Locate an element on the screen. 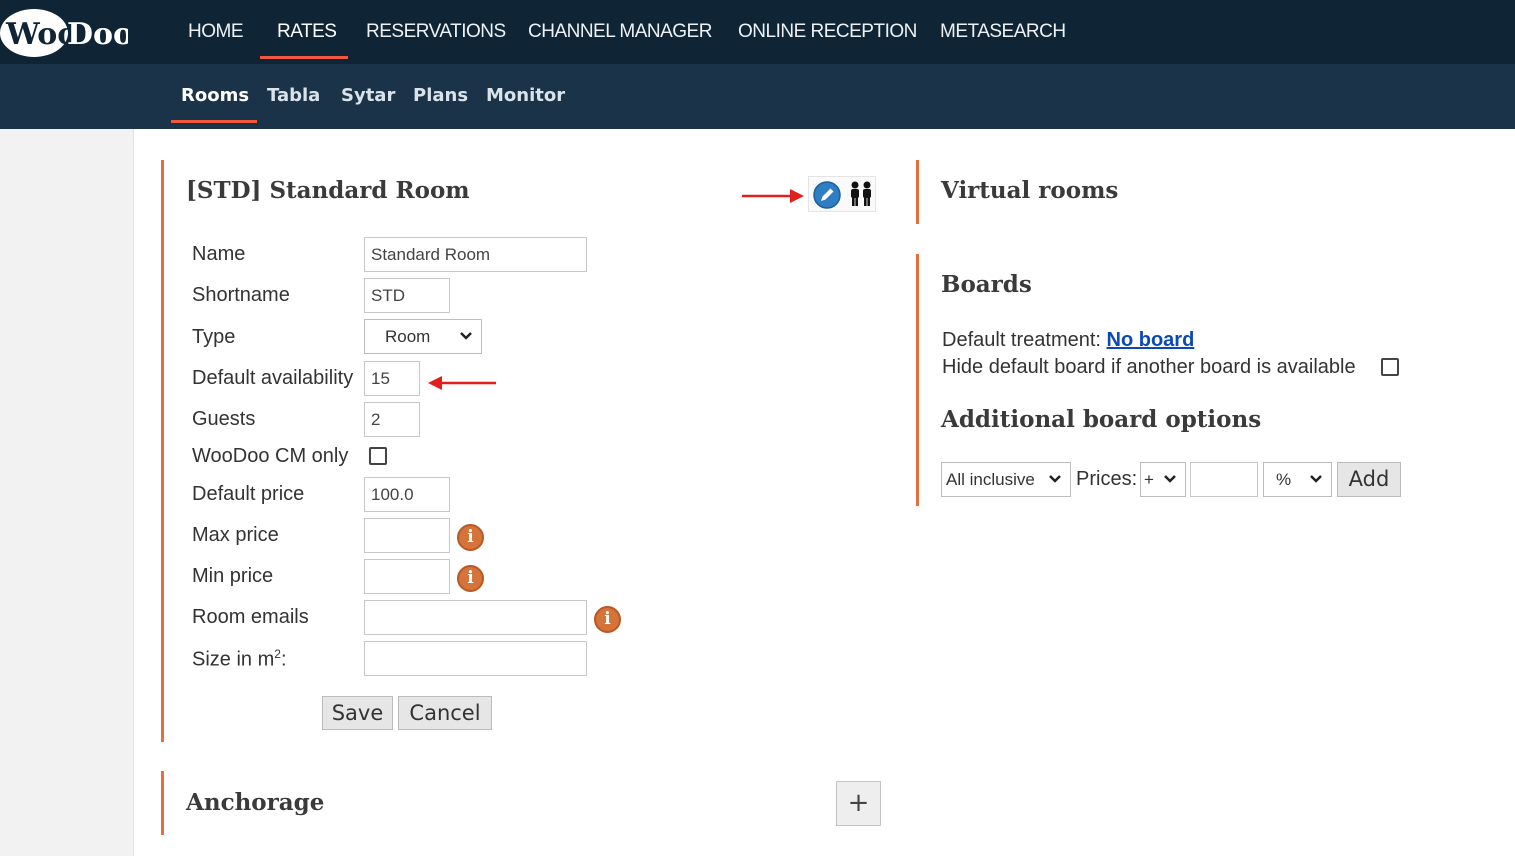 This screenshot has height=856, width=1515. hide-default-board-checkbox is located at coordinates (1390, 367).